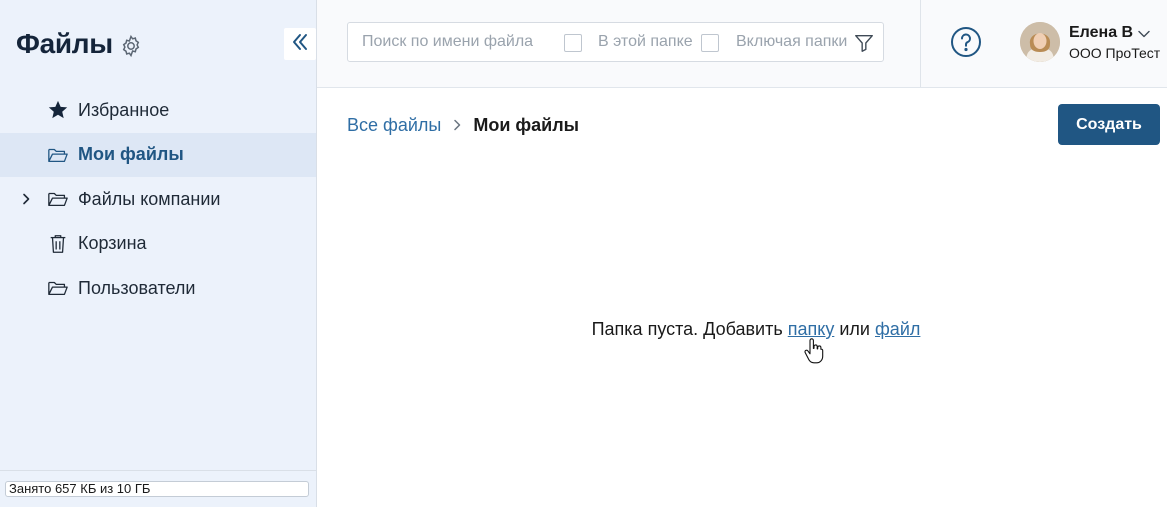 The width and height of the screenshot is (1167, 507). Describe the element at coordinates (394, 125) in the screenshot. I see `breadcrumb-root-link: Все файлы` at that location.